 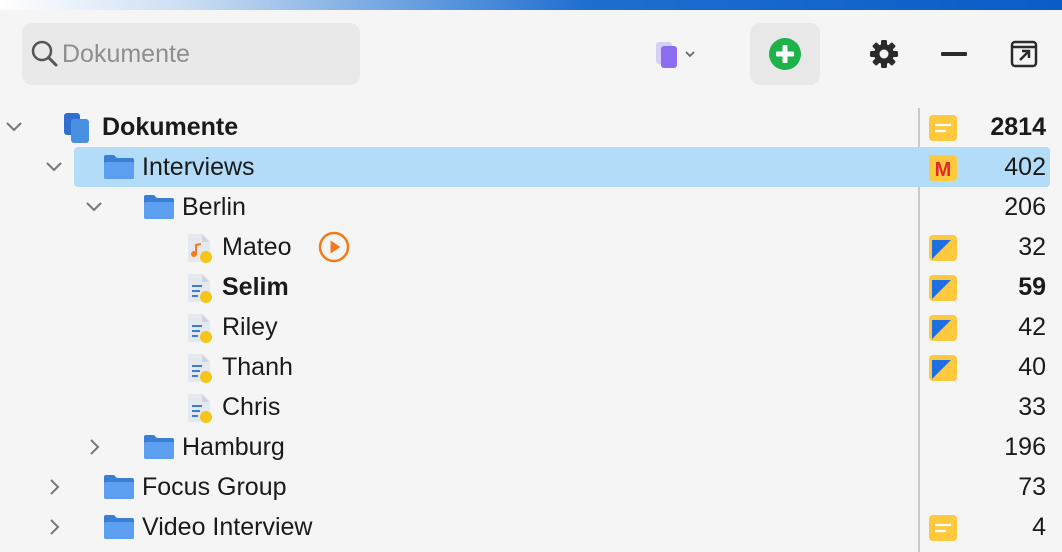 I want to click on document-filter-icon, so click(x=675, y=55).